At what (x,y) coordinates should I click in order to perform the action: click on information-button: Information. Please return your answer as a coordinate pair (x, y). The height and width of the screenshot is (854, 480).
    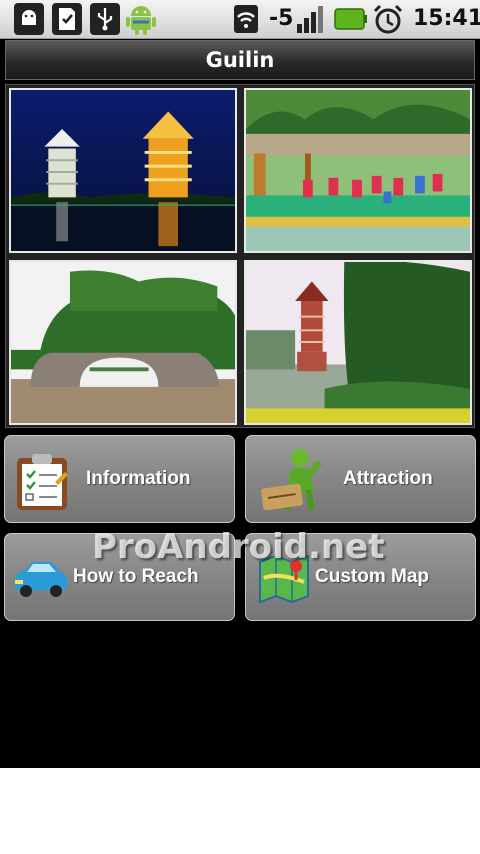
    Looking at the image, I should click on (119, 479).